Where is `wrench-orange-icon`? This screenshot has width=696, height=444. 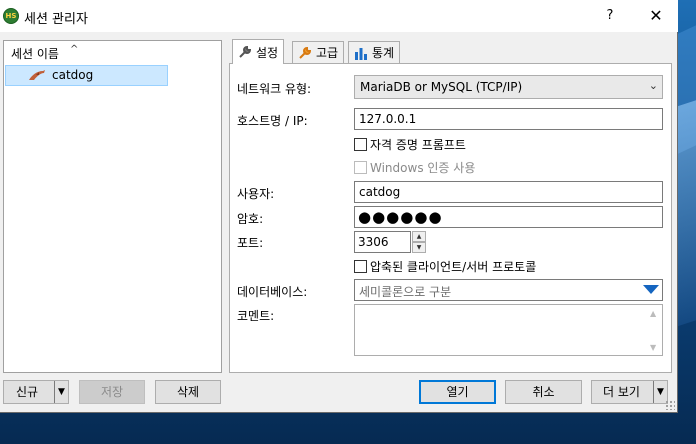 wrench-orange-icon is located at coordinates (305, 52).